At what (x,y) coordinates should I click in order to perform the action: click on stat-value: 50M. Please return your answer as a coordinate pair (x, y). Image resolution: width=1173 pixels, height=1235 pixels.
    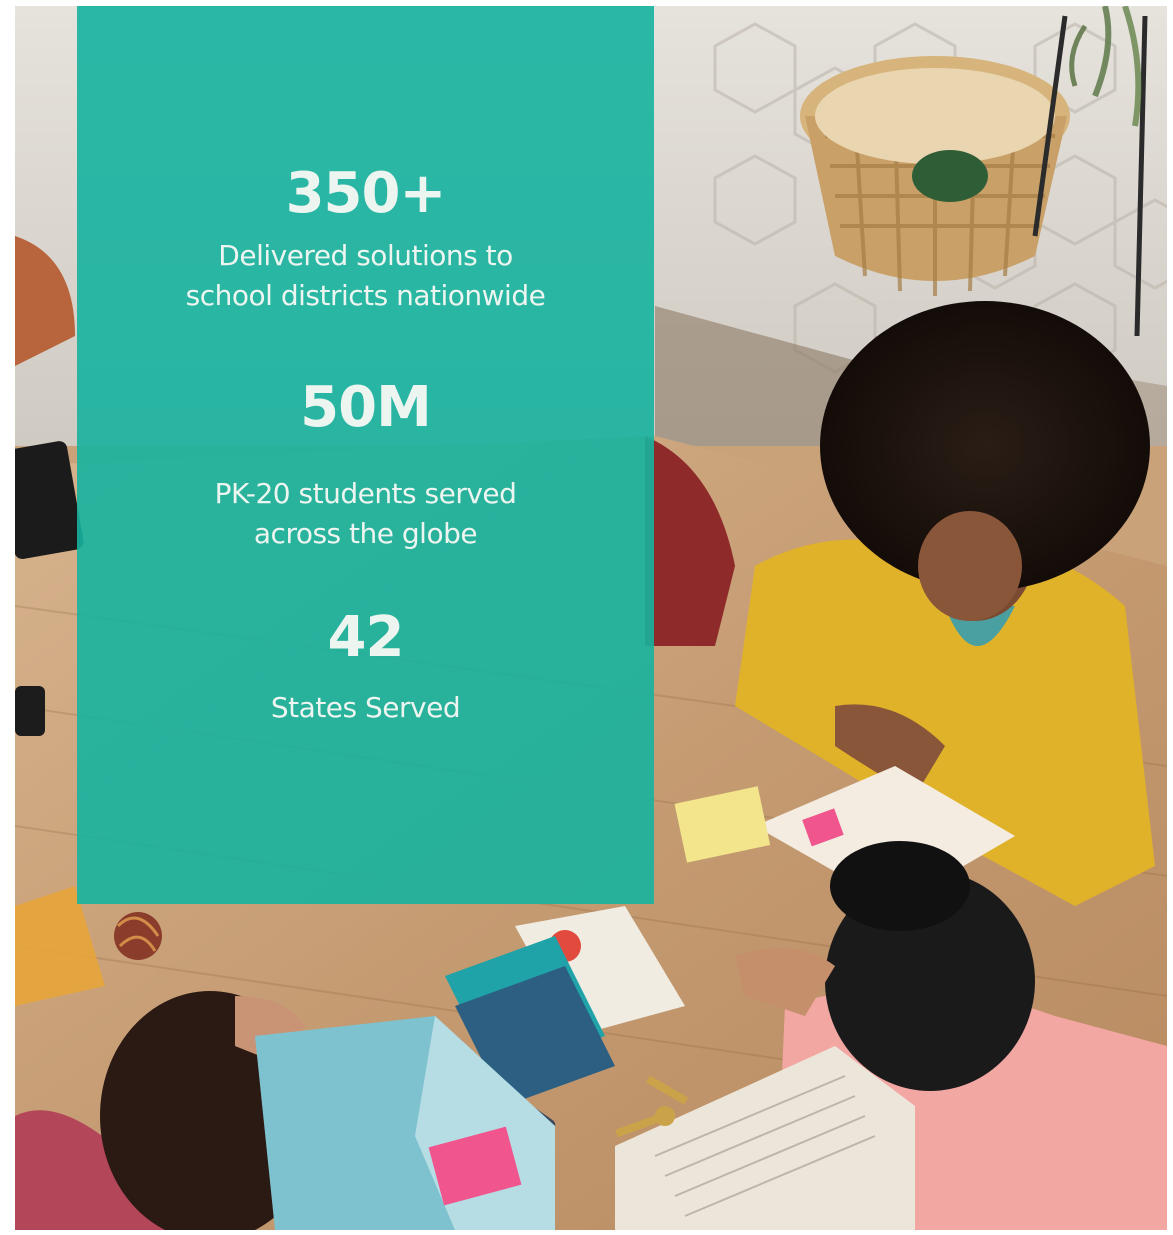
    Looking at the image, I should click on (366, 407).